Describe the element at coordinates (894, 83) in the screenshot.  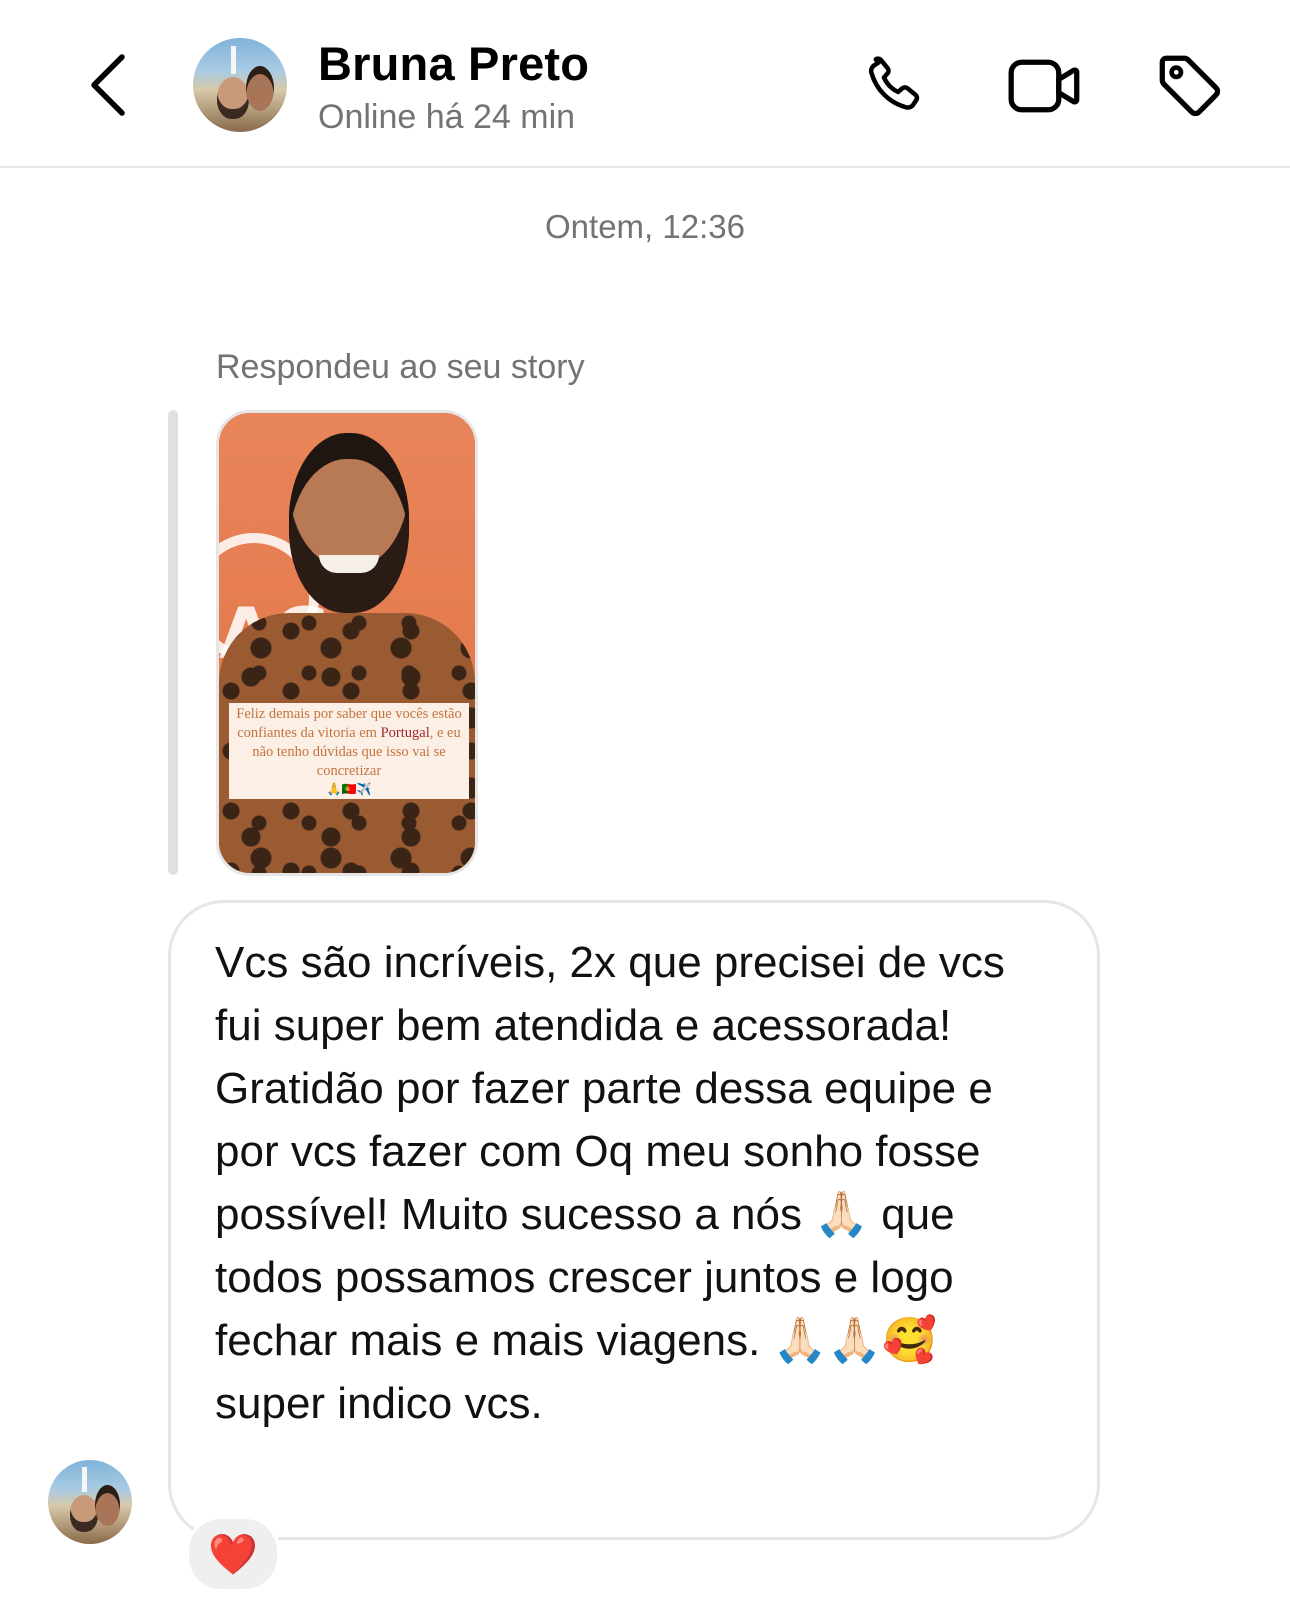
I see `phone-icon` at that location.